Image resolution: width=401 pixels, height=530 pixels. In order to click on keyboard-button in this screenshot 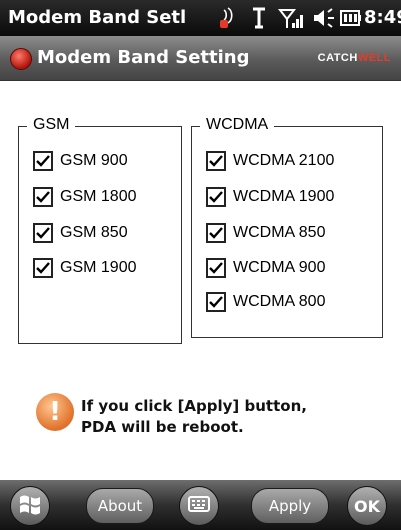, I will do `click(199, 506)`.